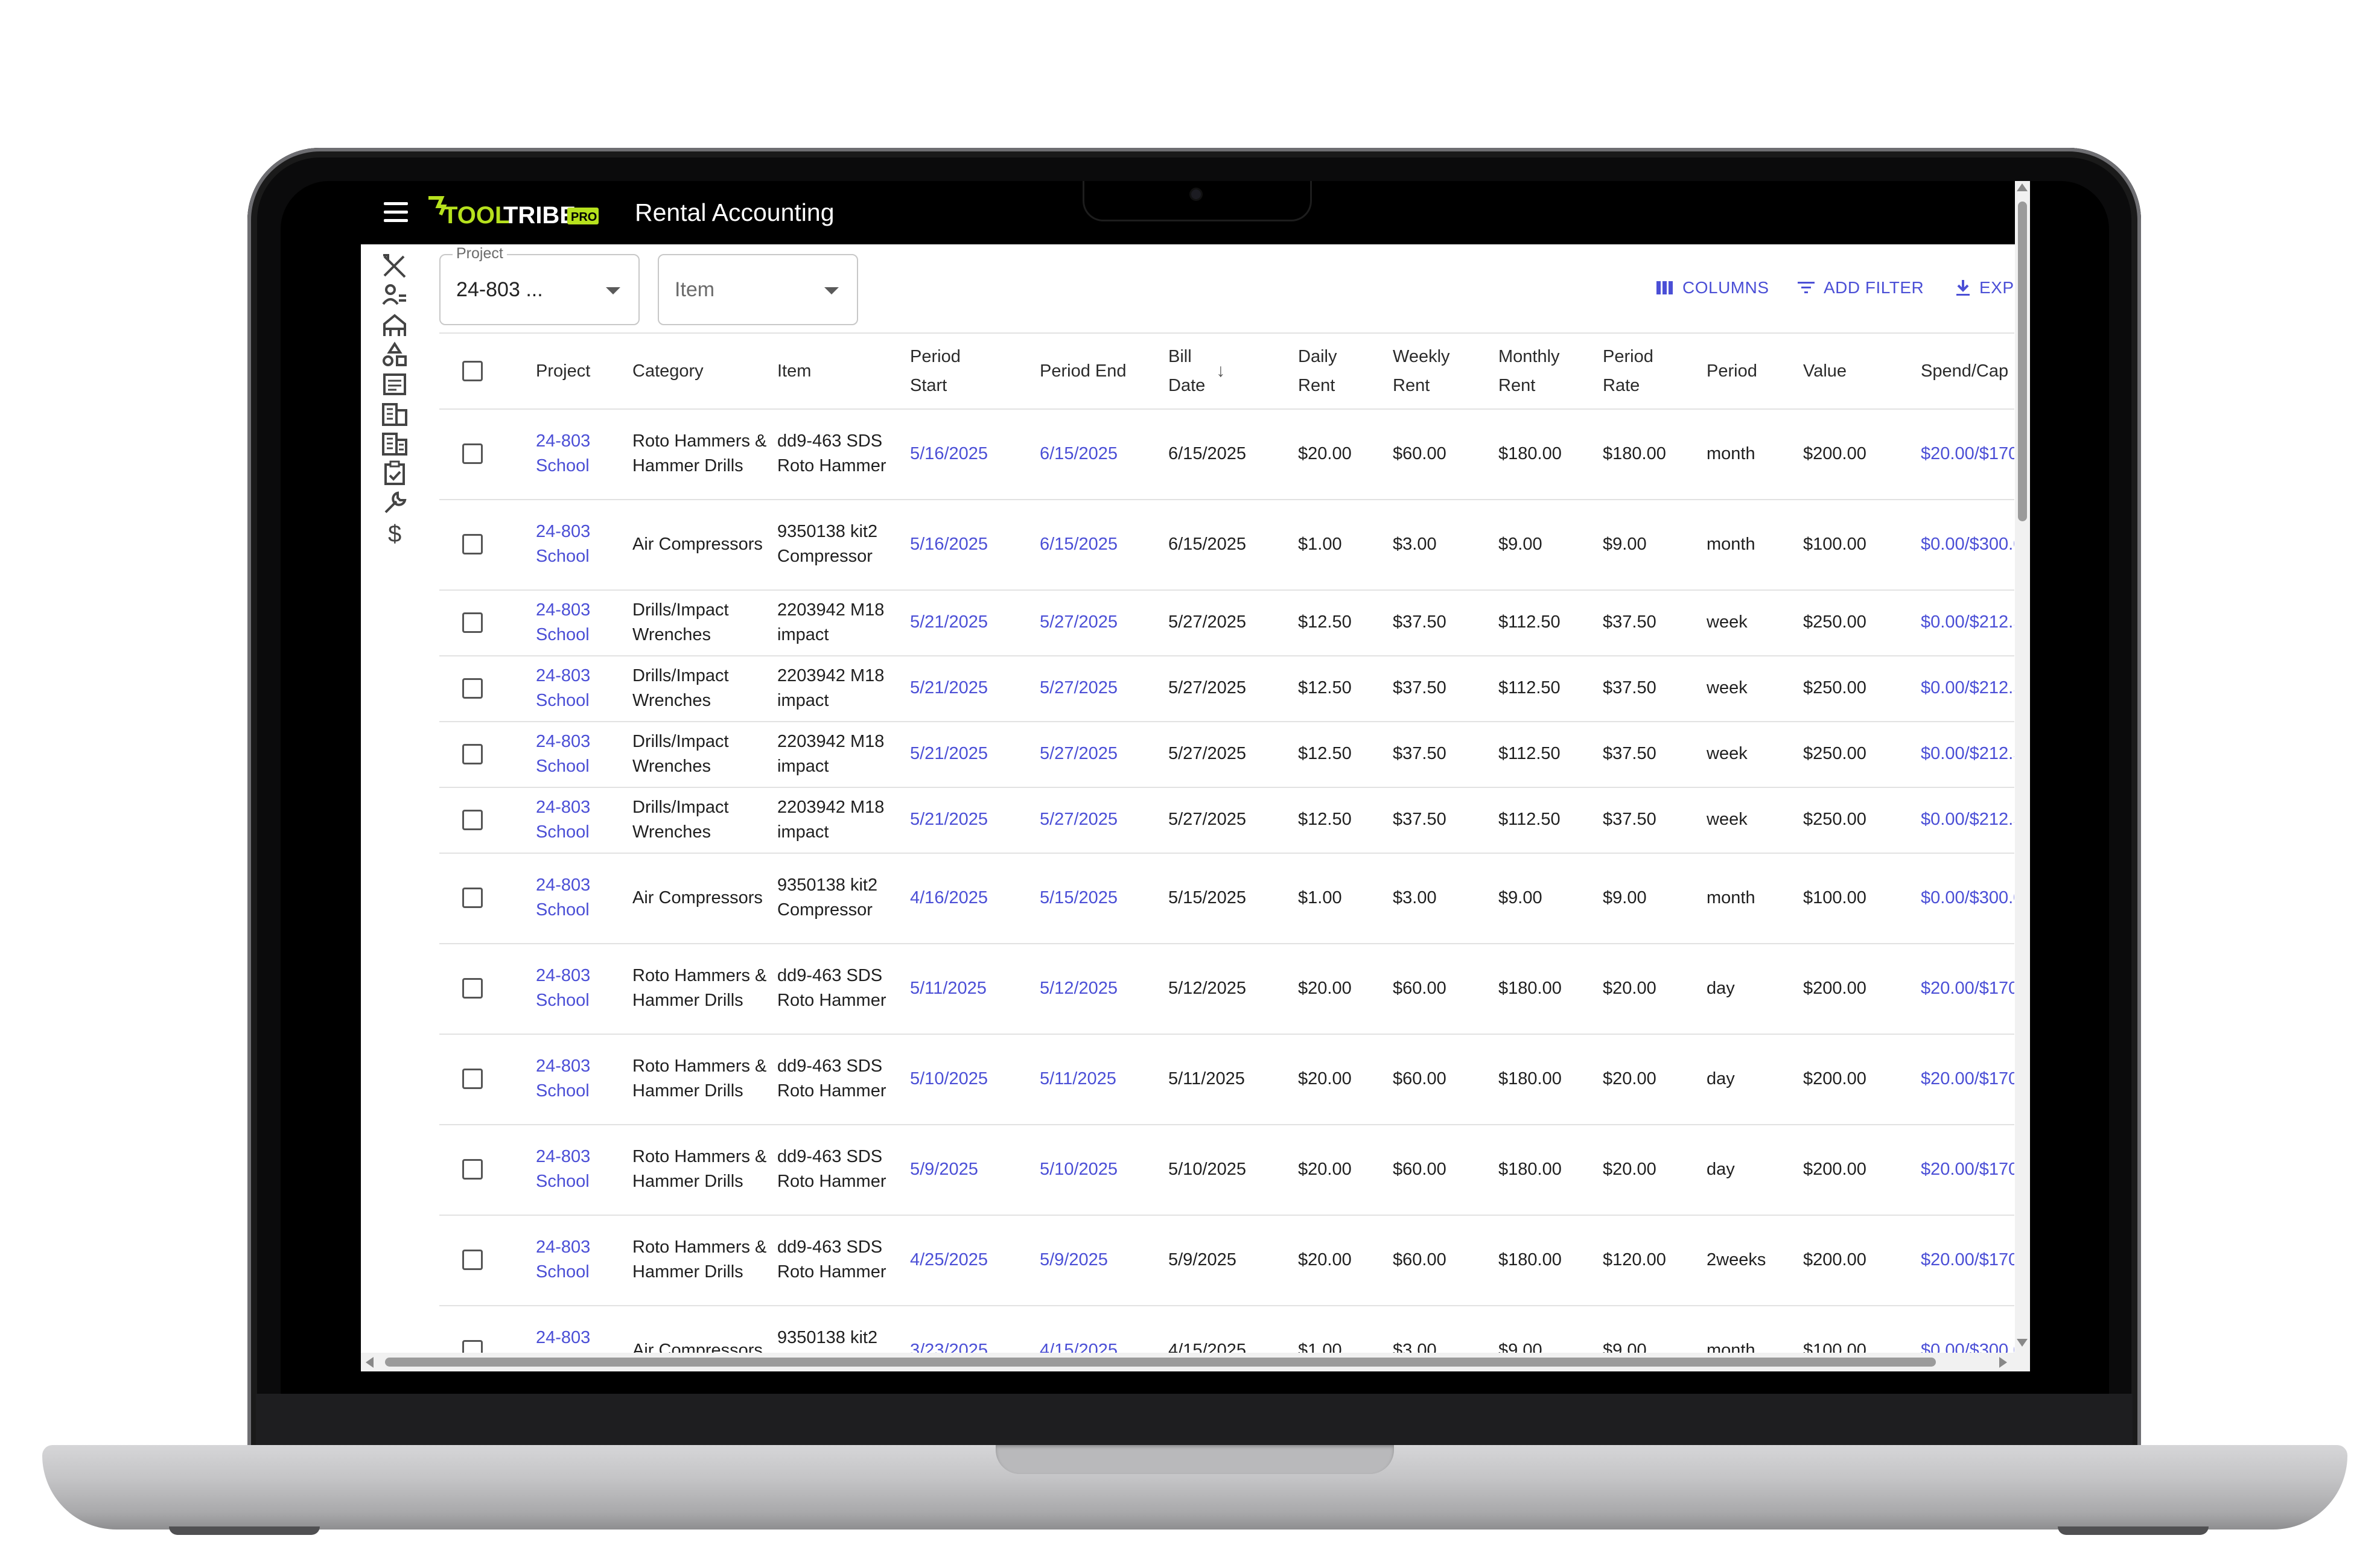  Describe the element at coordinates (2023, 362) in the screenshot. I see `vertical-scroll-thumb` at that location.